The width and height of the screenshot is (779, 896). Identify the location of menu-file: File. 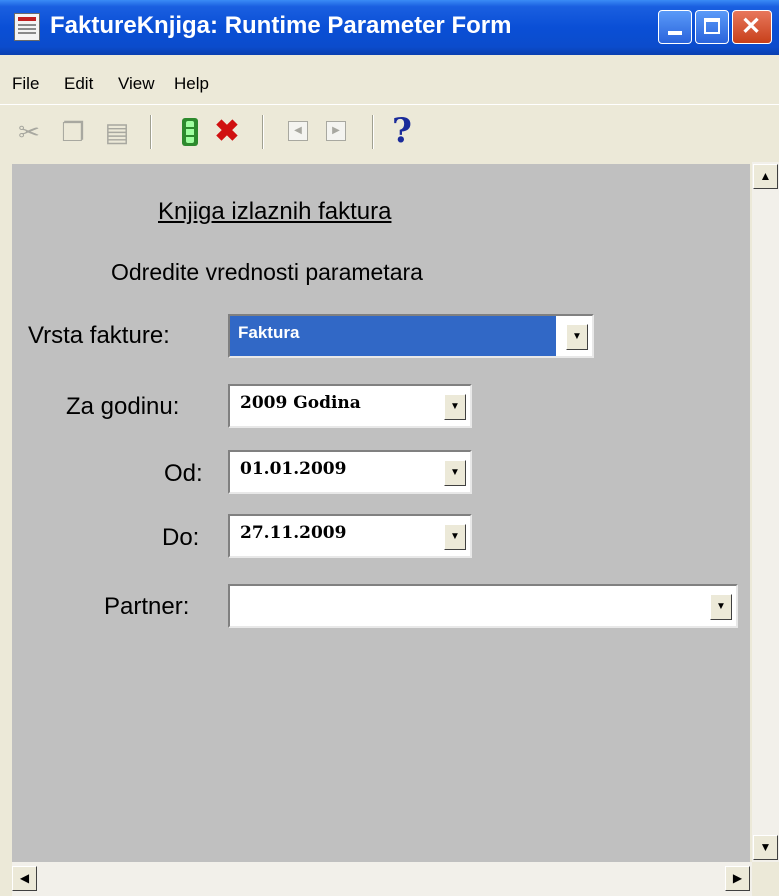
(25, 84).